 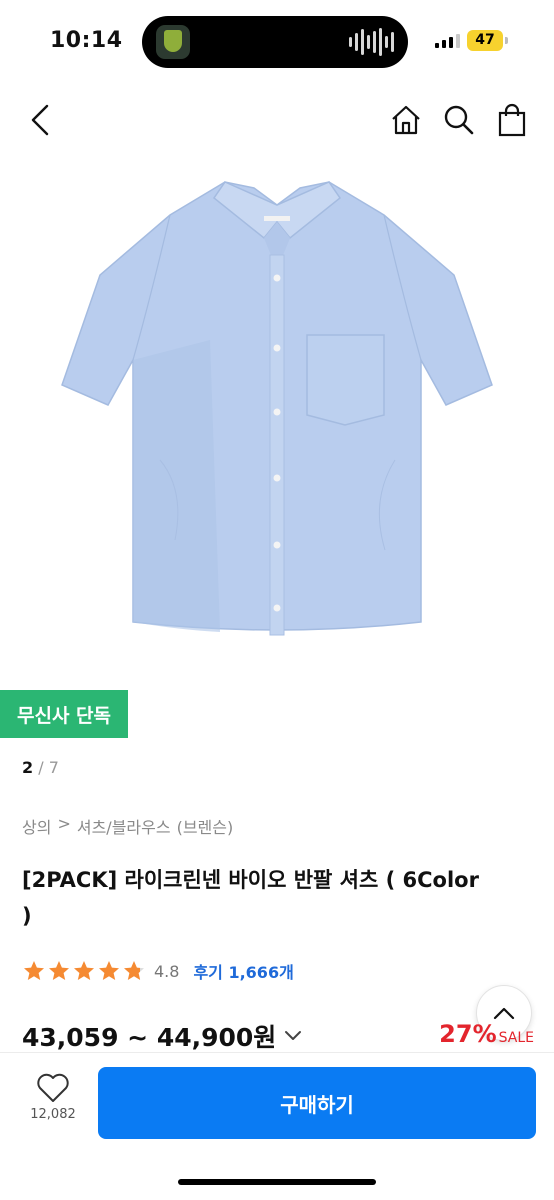 What do you see at coordinates (277, 120) in the screenshot?
I see `top-navigation` at bounding box center [277, 120].